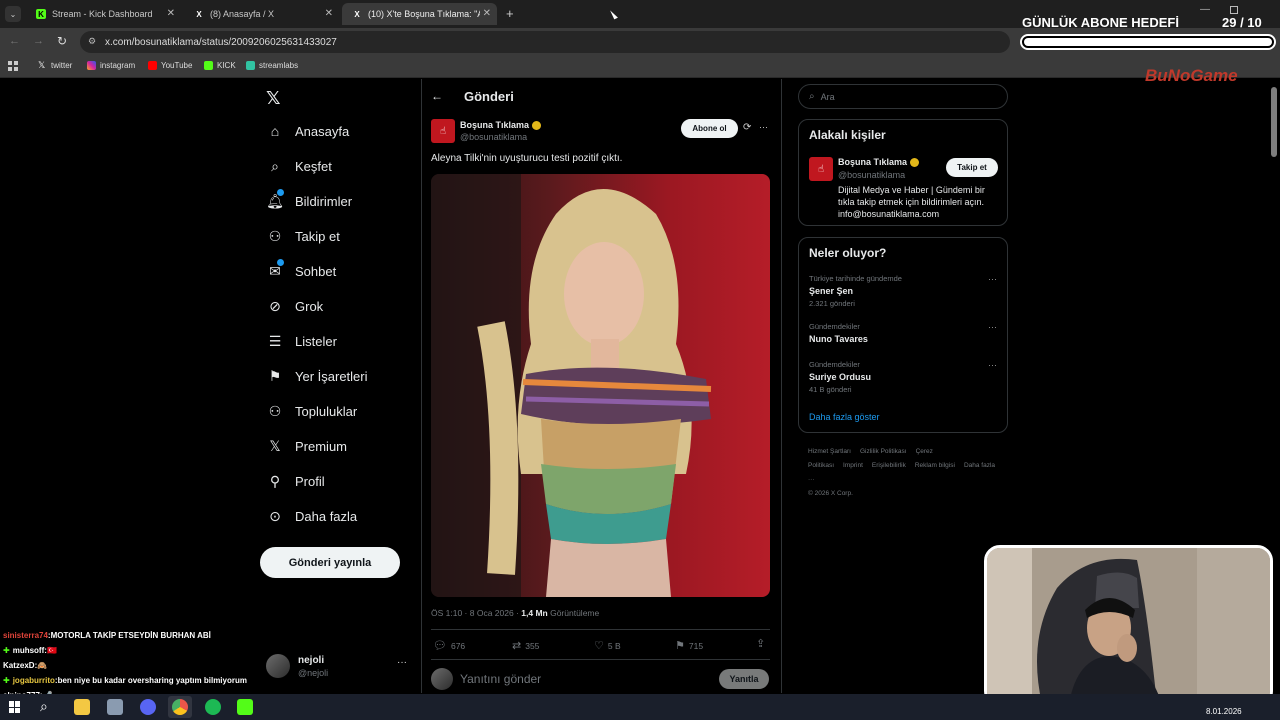 This screenshot has height=720, width=1280. What do you see at coordinates (272, 65) in the screenshot?
I see `bookmark-streamlabs: streamlabs` at bounding box center [272, 65].